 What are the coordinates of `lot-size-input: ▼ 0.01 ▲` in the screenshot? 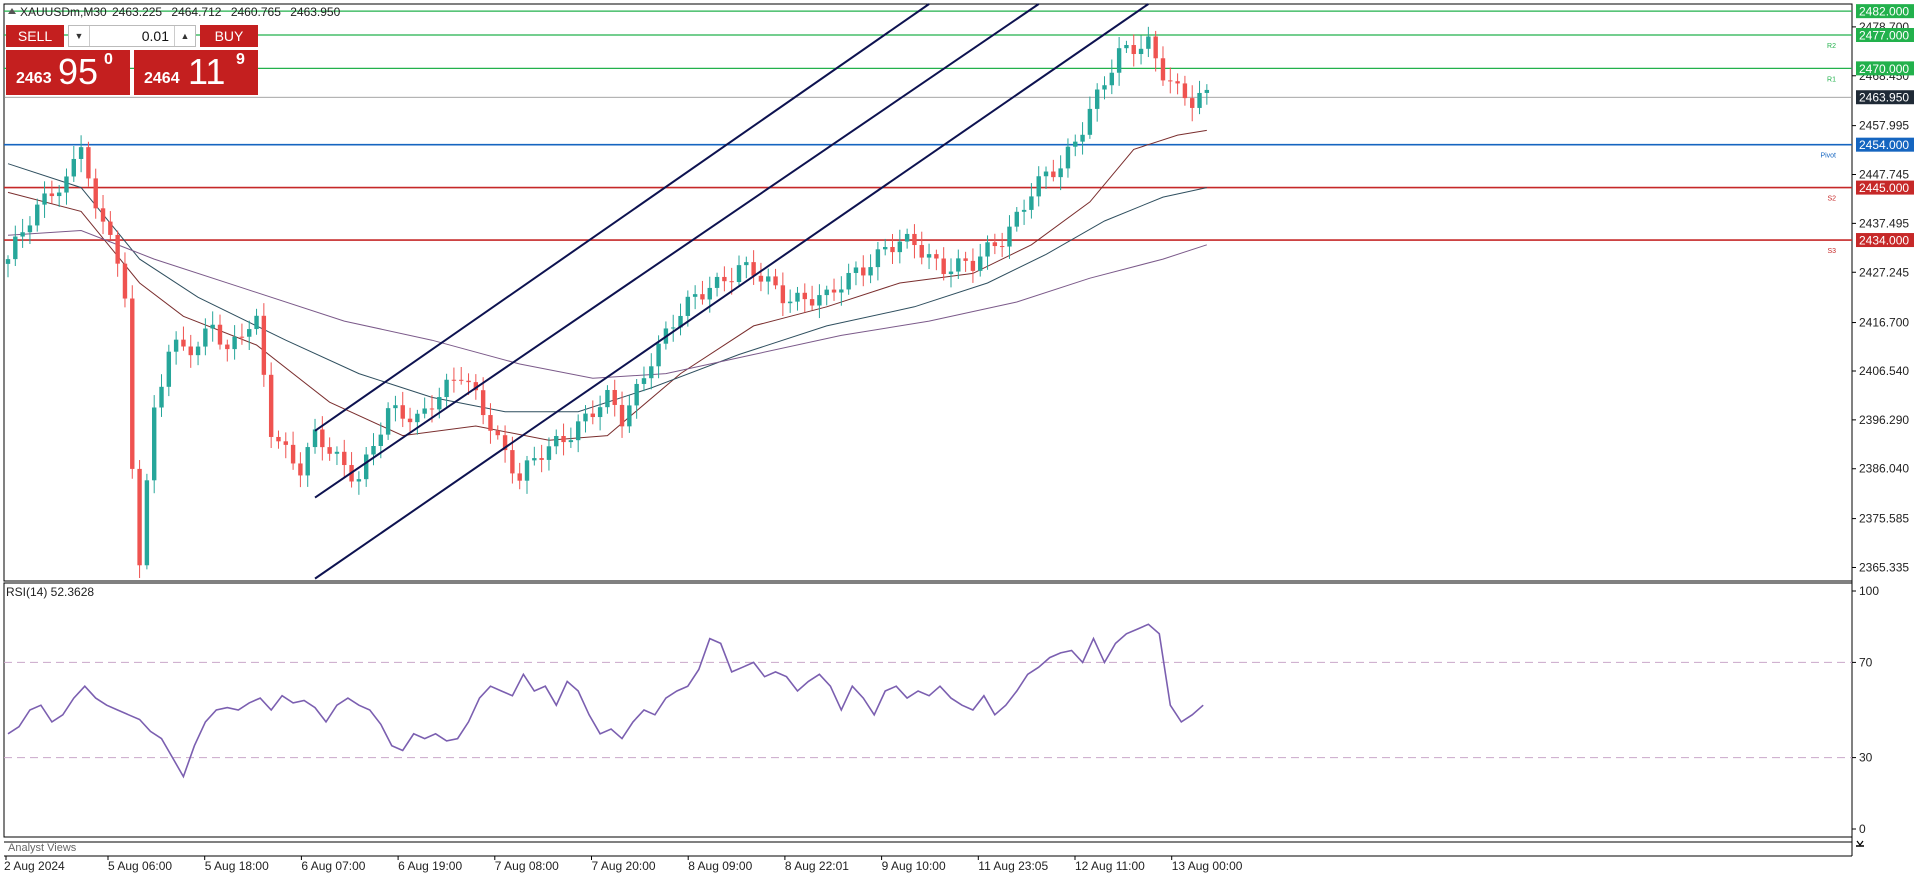 It's located at (132, 36).